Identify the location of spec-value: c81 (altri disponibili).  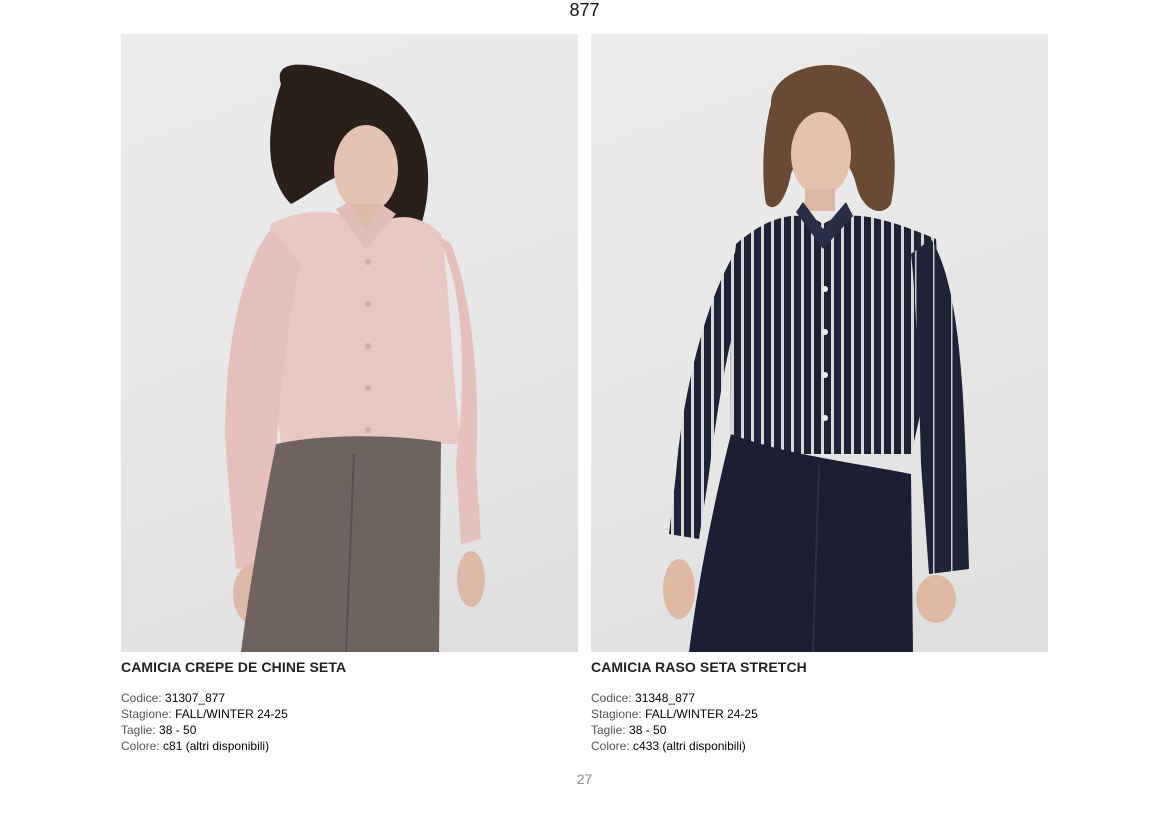
(216, 746).